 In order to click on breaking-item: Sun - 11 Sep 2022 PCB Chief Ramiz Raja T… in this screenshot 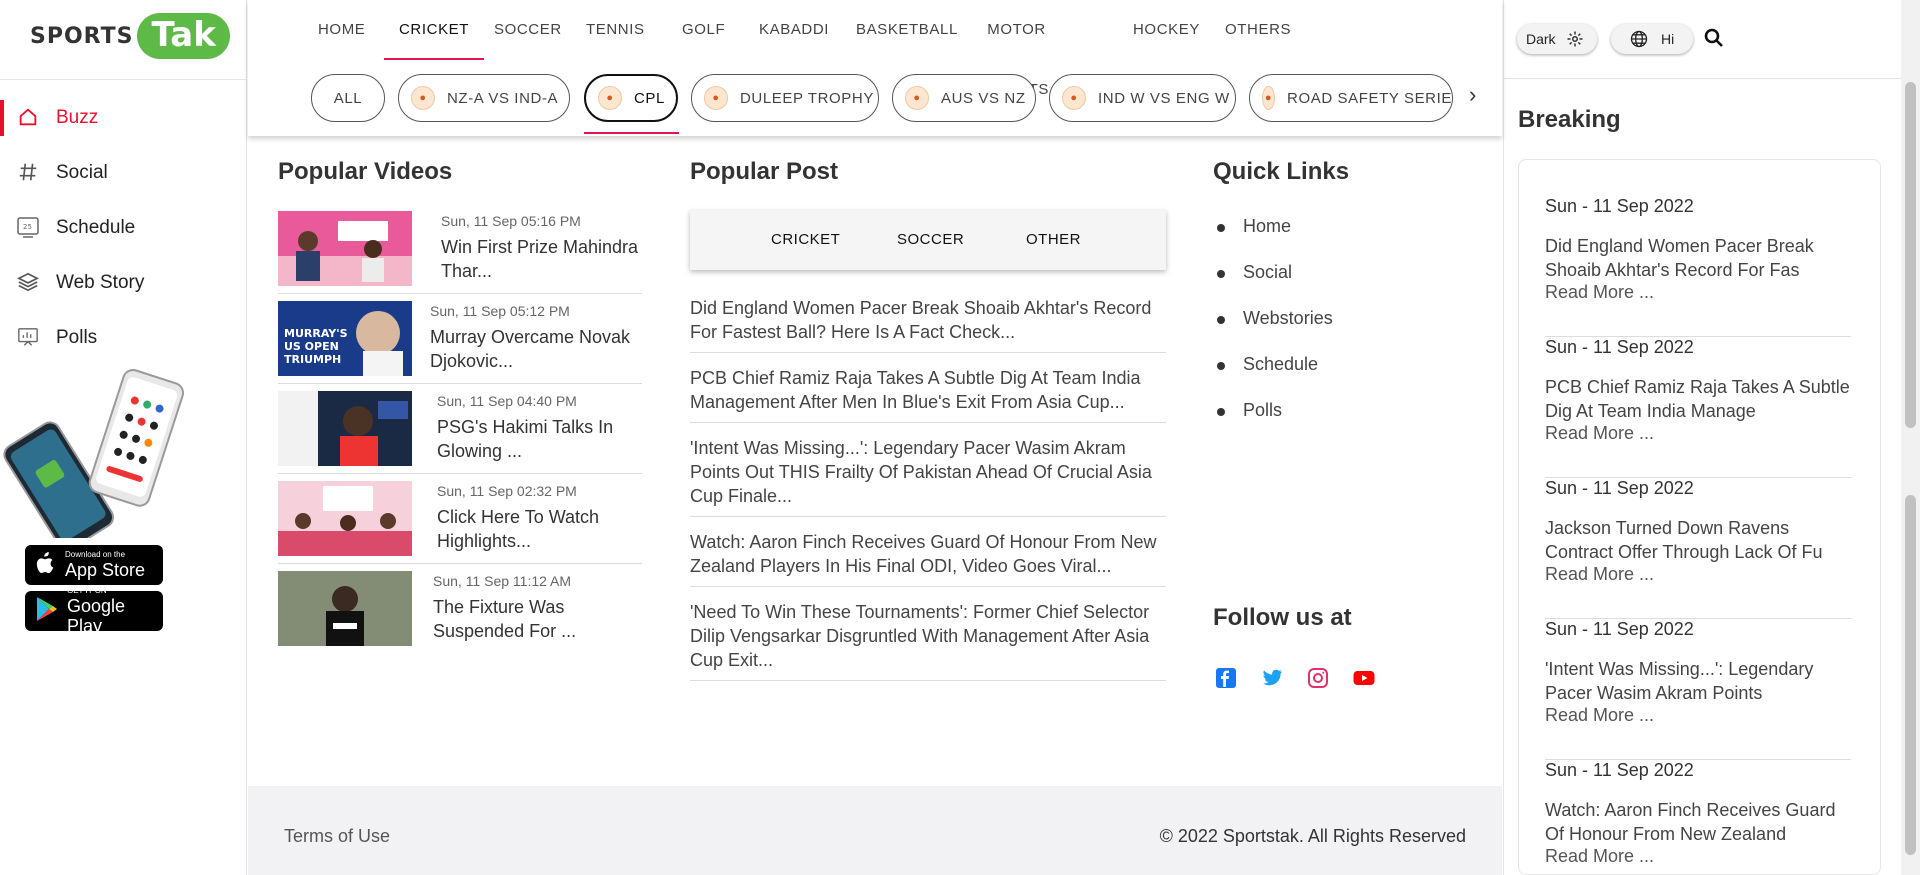, I will do `click(1698, 407)`.